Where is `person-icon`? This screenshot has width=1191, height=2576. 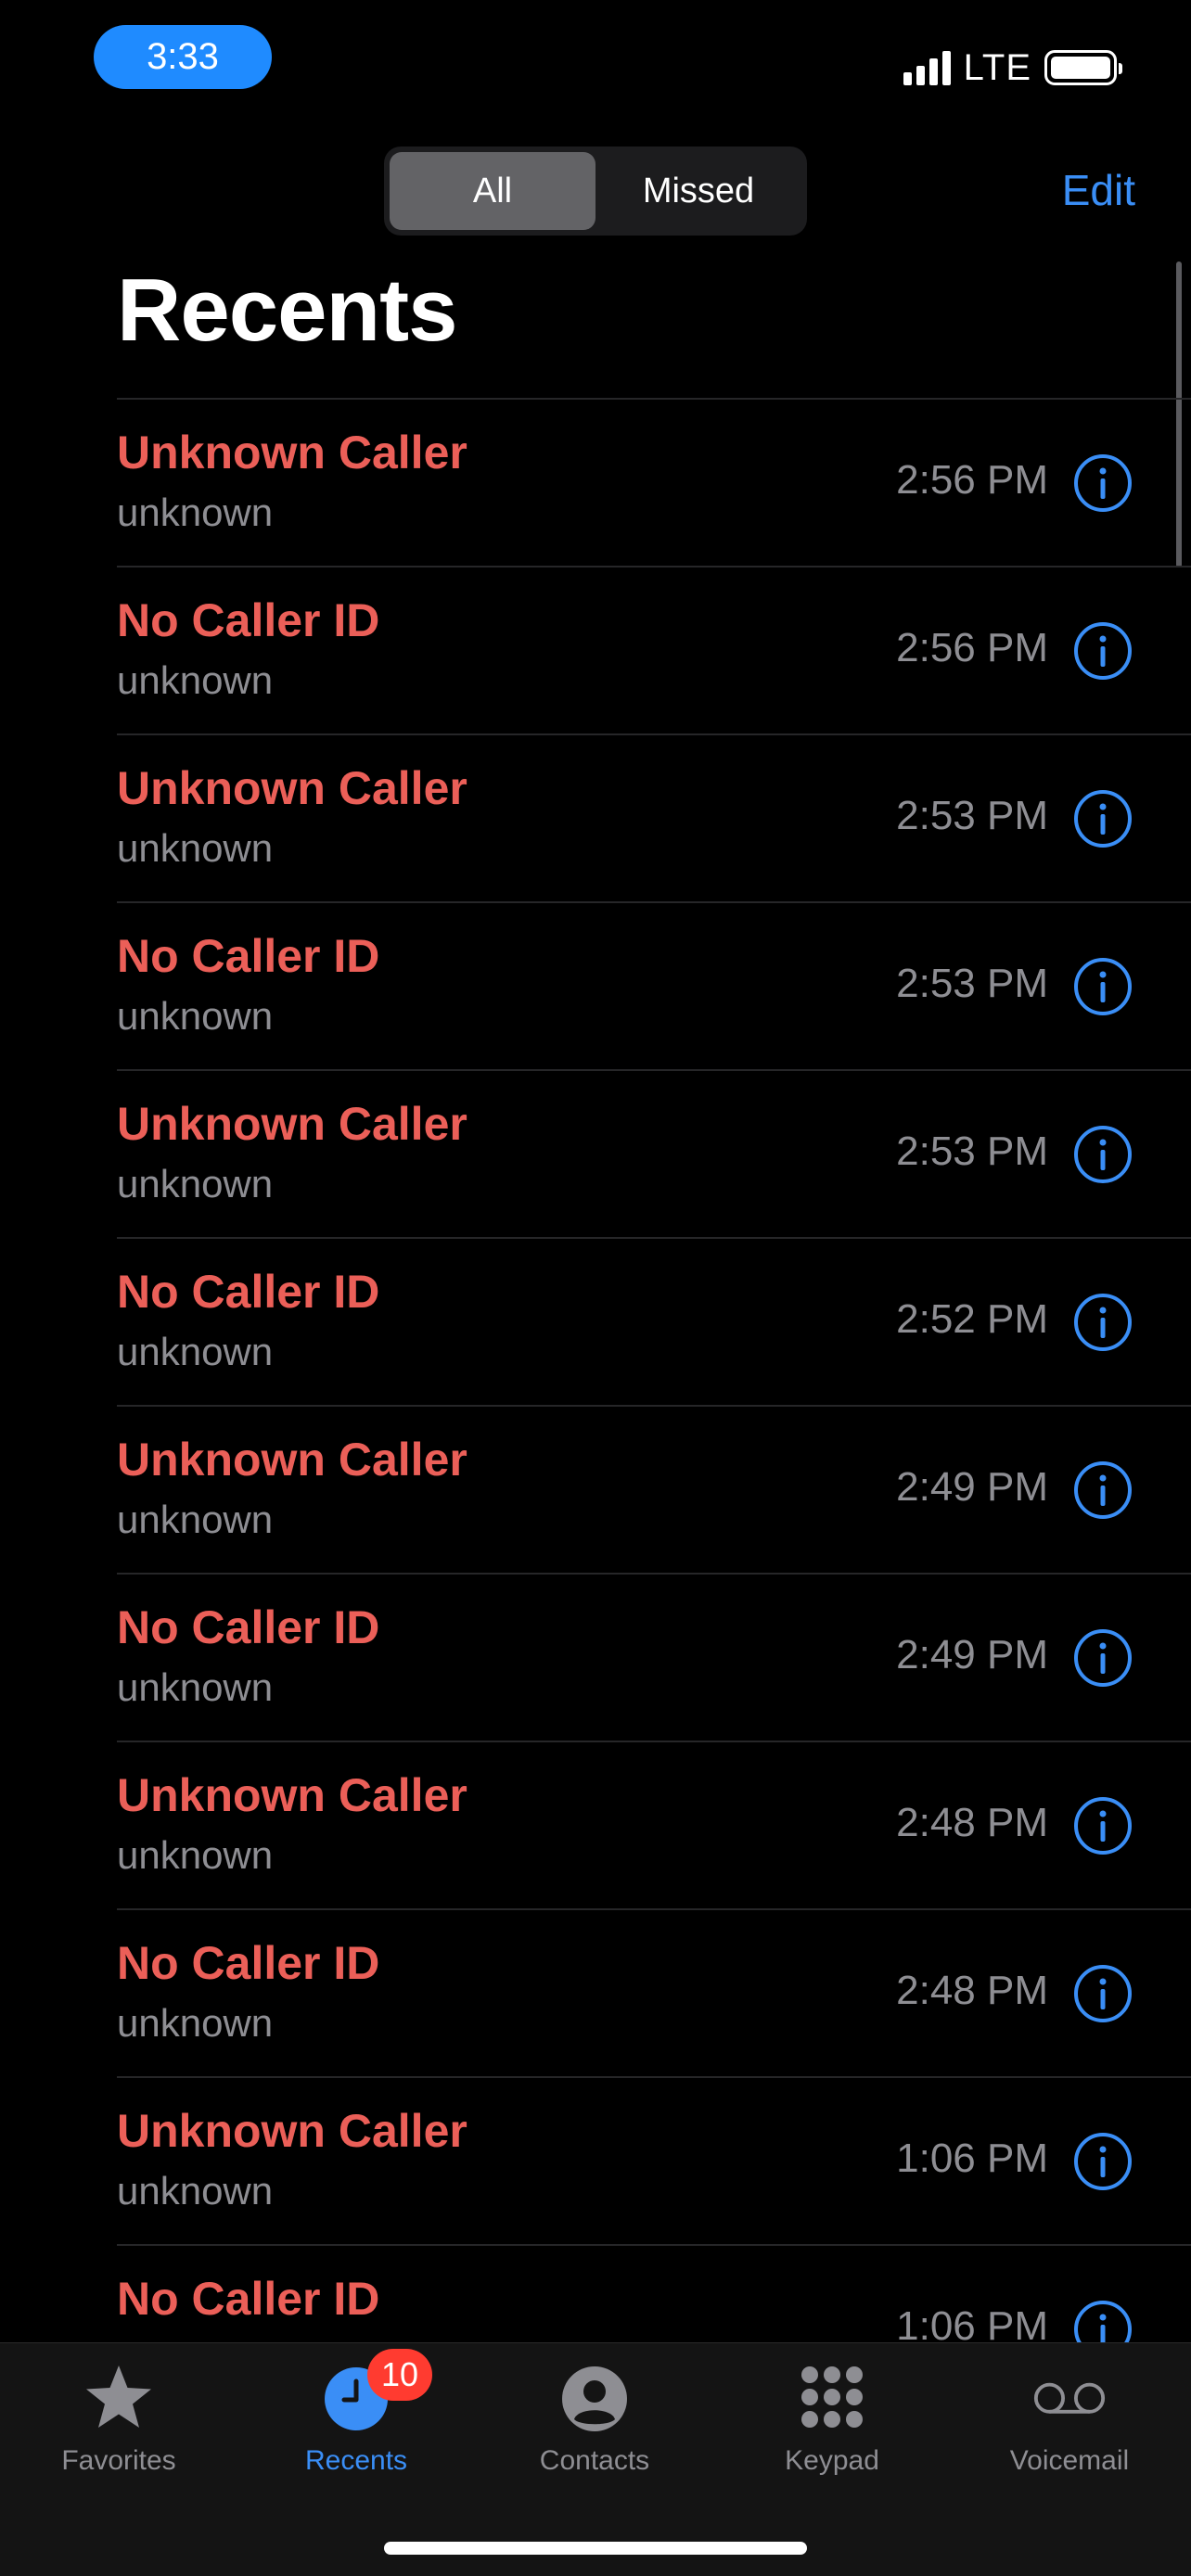 person-icon is located at coordinates (594, 2399).